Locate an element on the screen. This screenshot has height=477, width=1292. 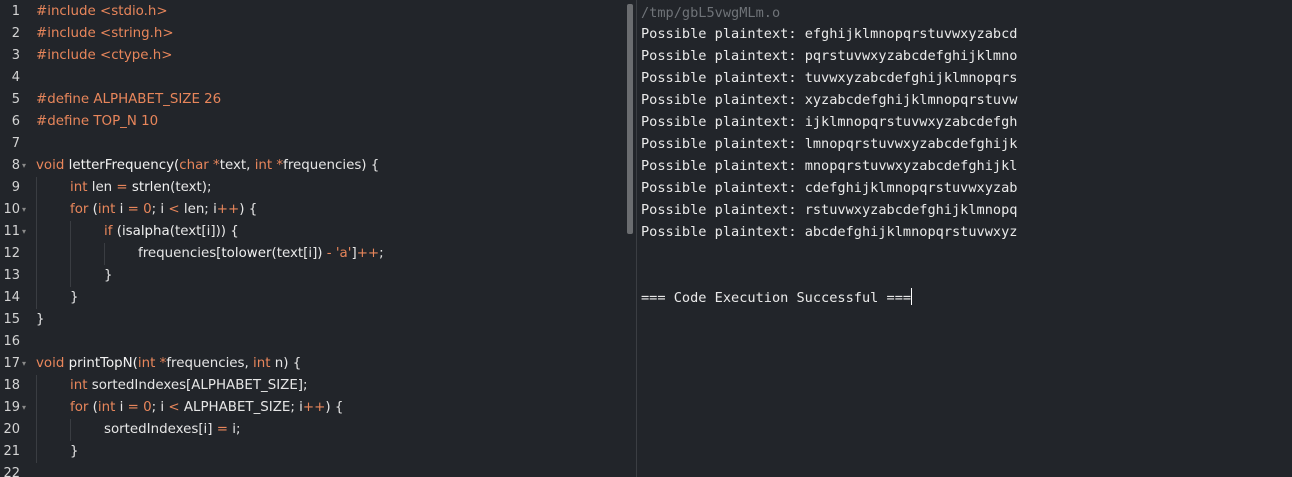
output-value: efghijklmnopqrstuvwxyzabcd is located at coordinates (911, 34).